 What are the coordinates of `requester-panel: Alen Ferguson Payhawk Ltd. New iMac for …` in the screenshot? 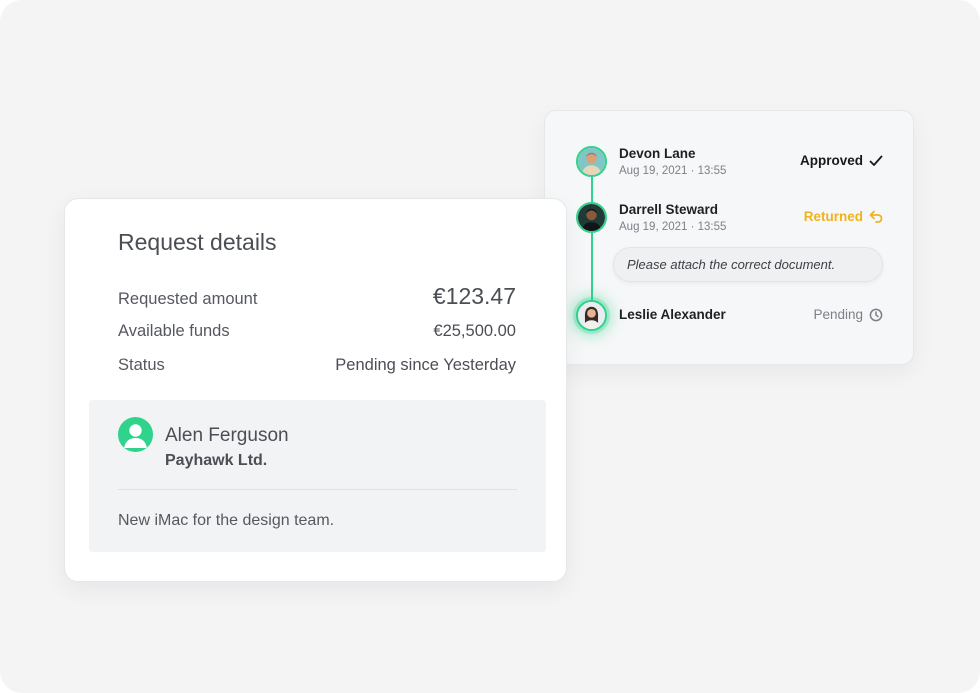 It's located at (317, 476).